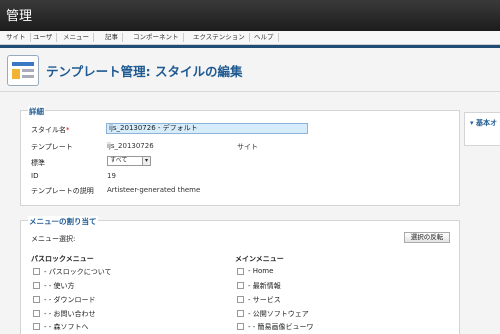 The image size is (500, 334). Describe the element at coordinates (38, 163) in the screenshot. I see `default-label: 標準` at that location.